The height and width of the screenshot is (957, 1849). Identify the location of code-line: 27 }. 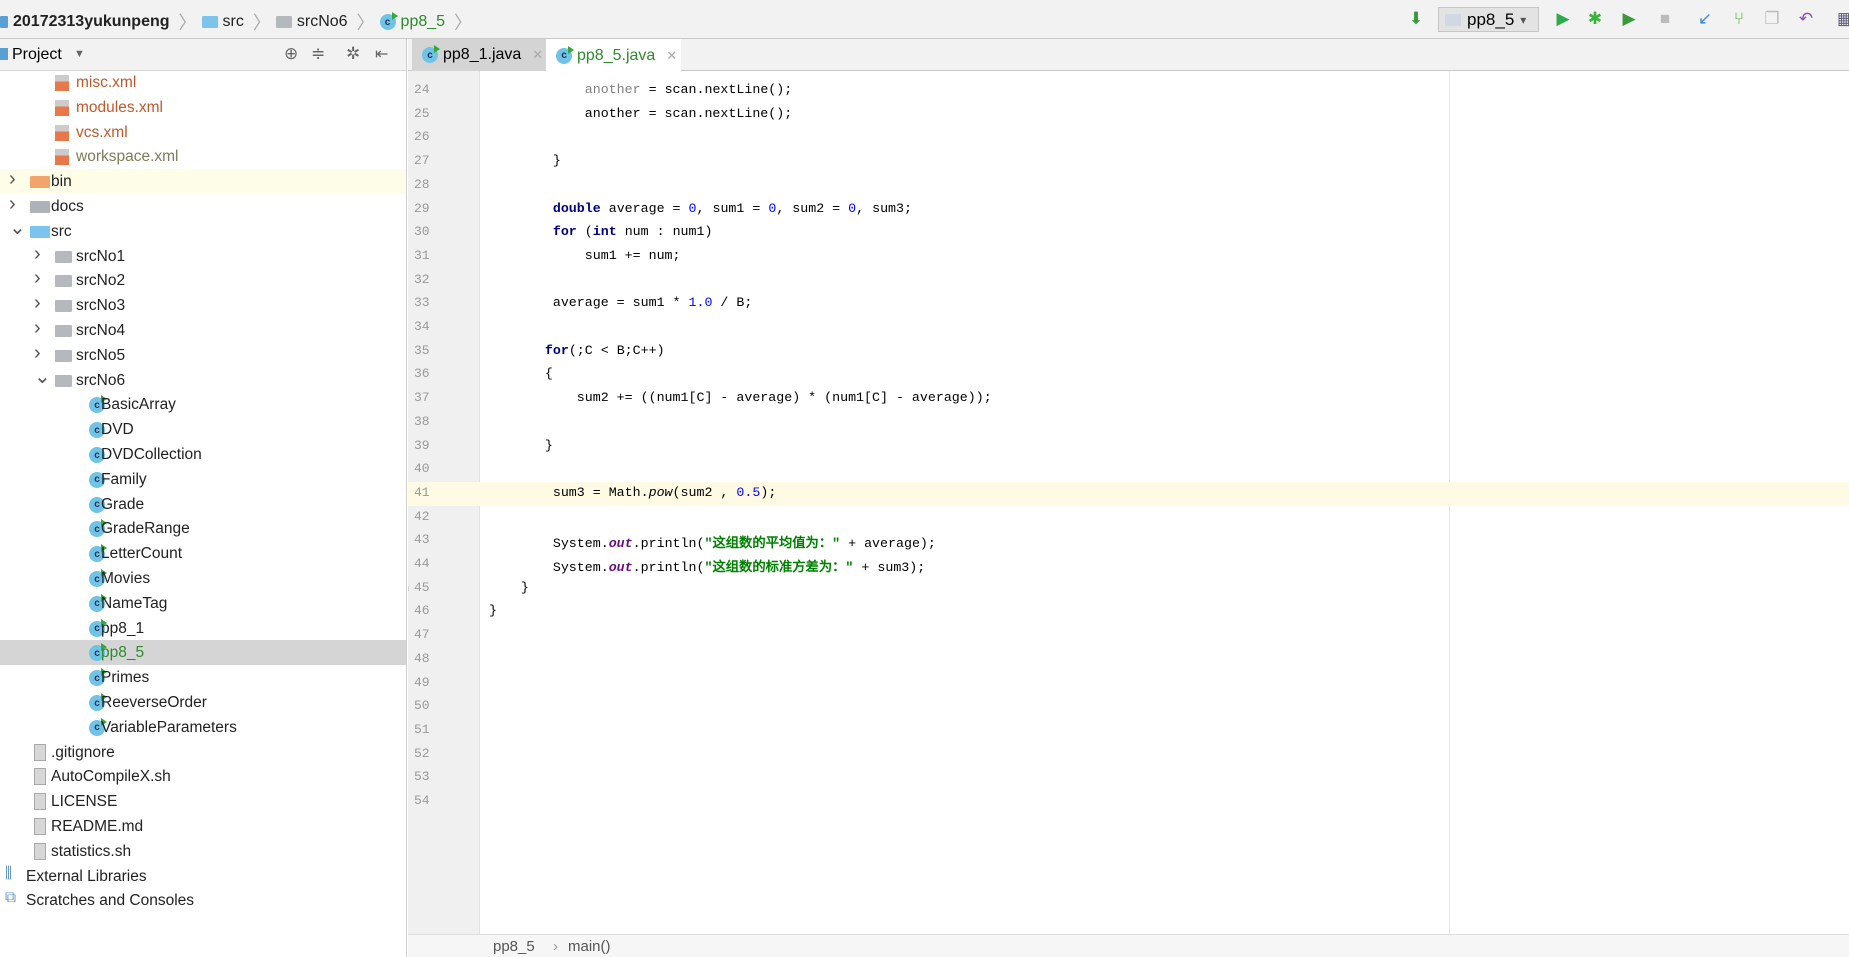
(1128, 162).